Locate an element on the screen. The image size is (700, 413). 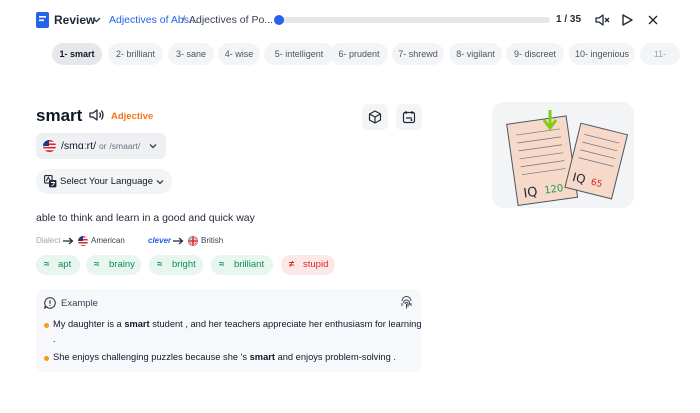
synonym-label: apt is located at coordinates (65, 264).